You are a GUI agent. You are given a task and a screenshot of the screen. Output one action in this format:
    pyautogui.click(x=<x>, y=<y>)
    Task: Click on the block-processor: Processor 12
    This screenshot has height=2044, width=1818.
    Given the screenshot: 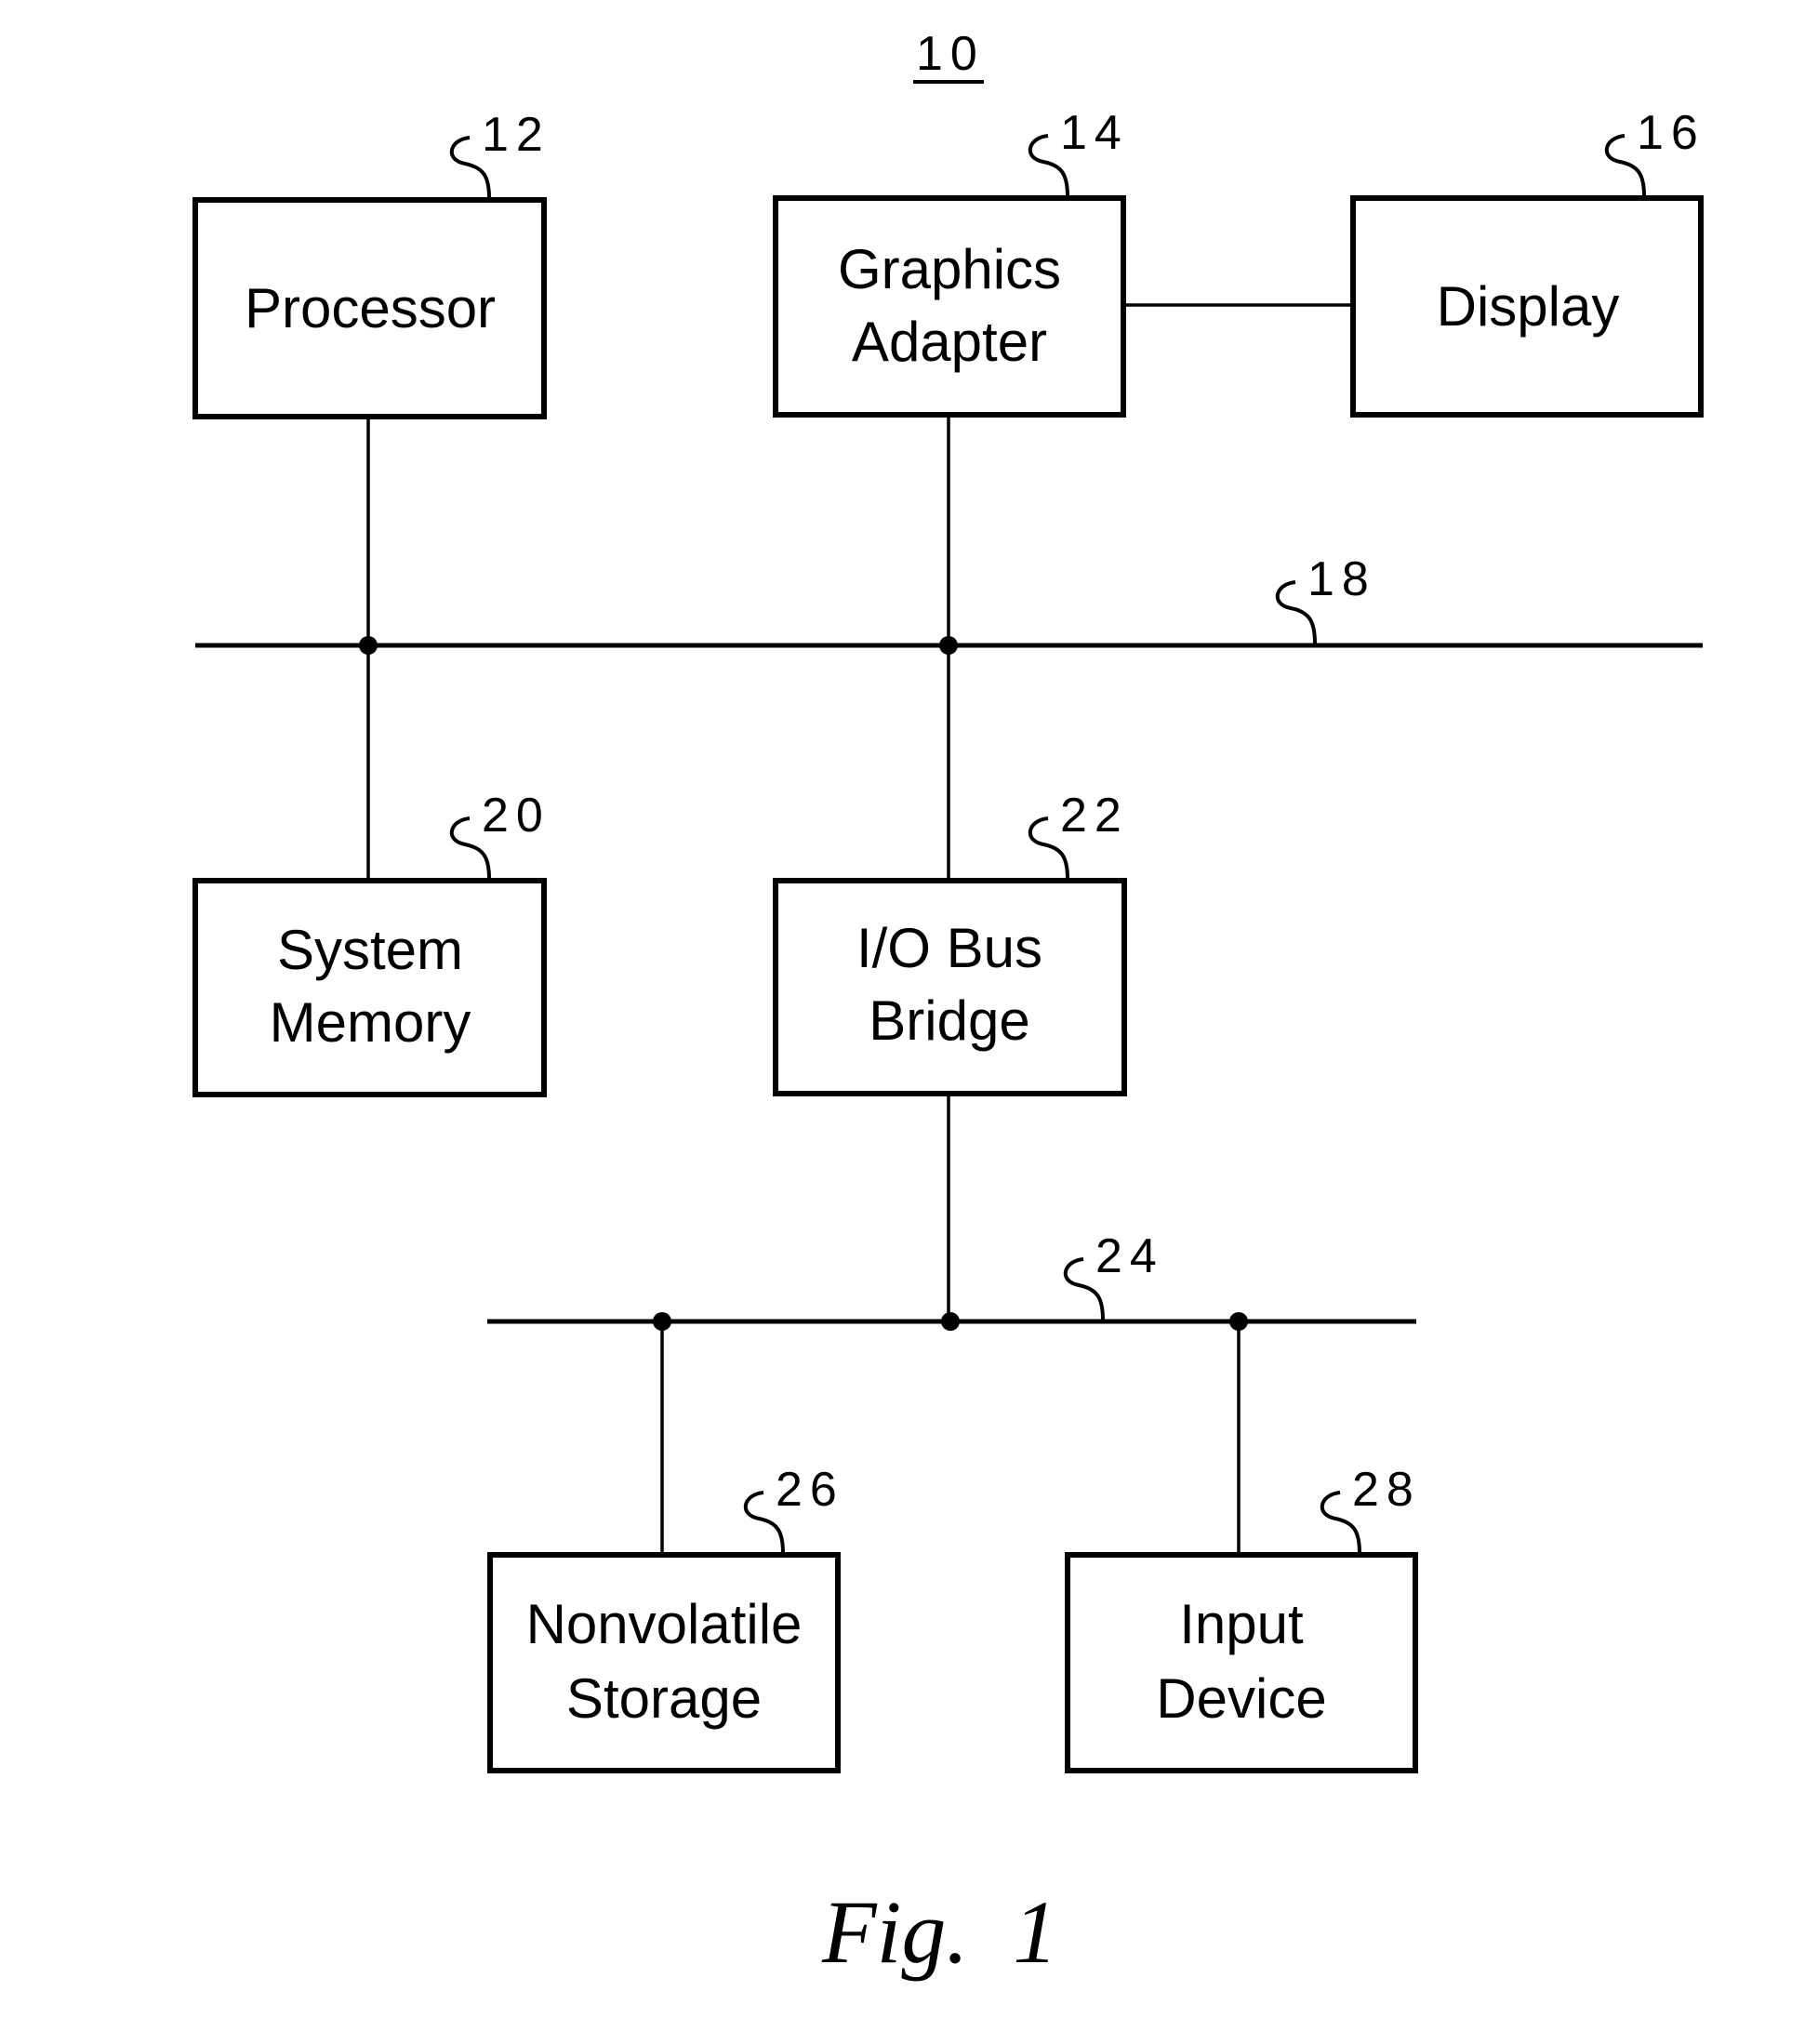 What is the action you would take?
    pyautogui.click(x=371, y=264)
    